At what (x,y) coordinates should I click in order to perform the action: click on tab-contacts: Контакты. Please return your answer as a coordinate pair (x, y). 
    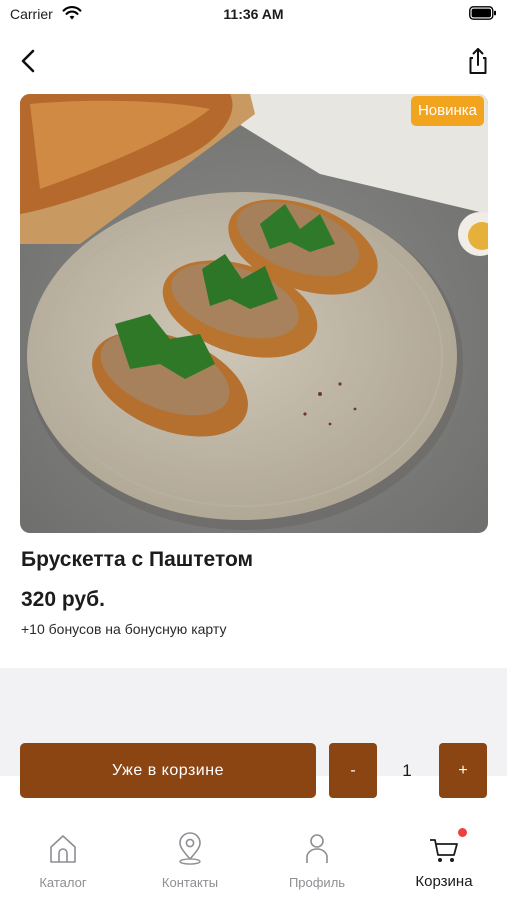
    Looking at the image, I should click on (190, 856).